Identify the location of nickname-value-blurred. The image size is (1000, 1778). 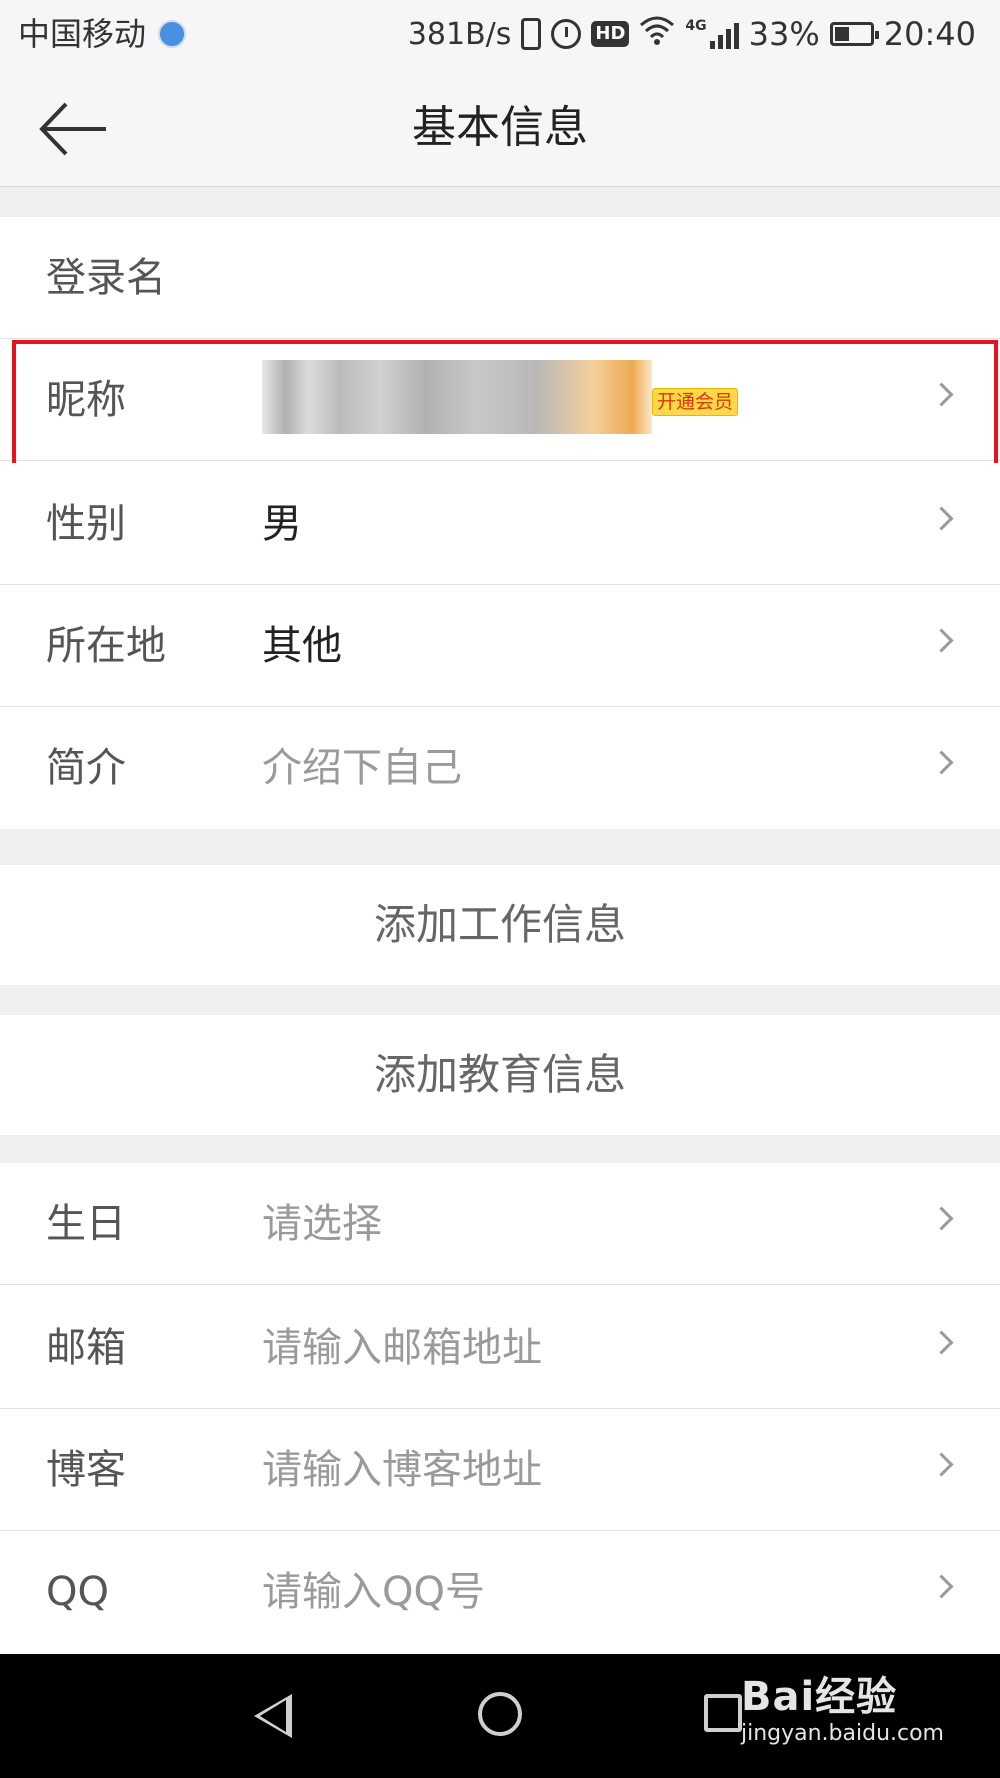
(457, 397).